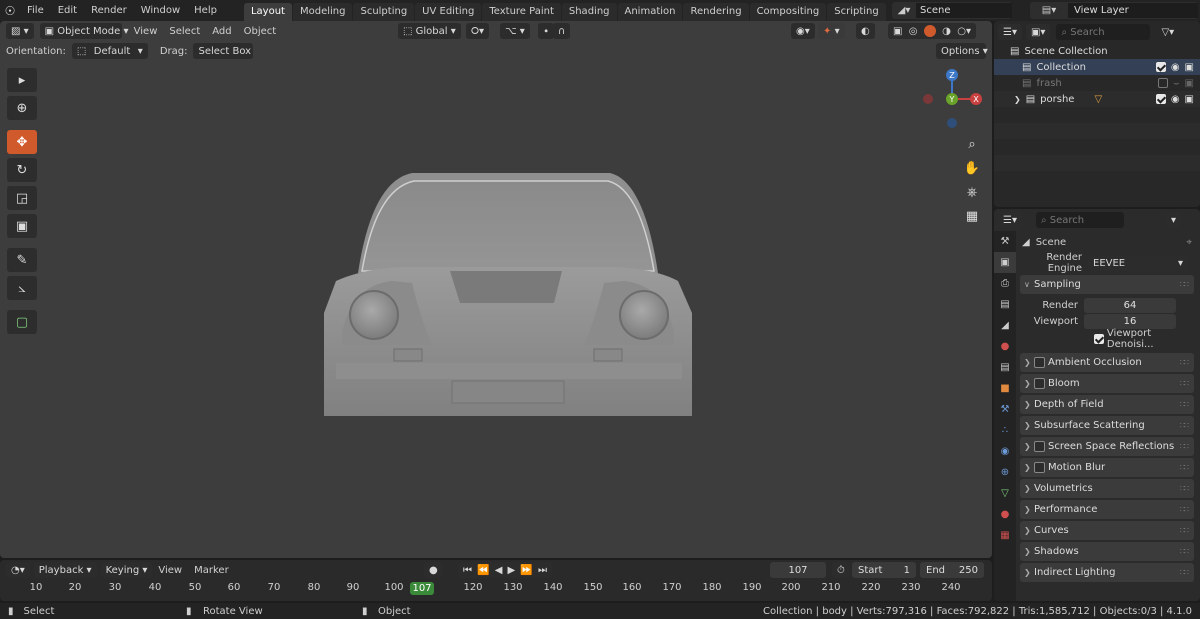 This screenshot has height=619, width=1200. I want to click on outliner-search-input: ⌕ Search, so click(1103, 32).